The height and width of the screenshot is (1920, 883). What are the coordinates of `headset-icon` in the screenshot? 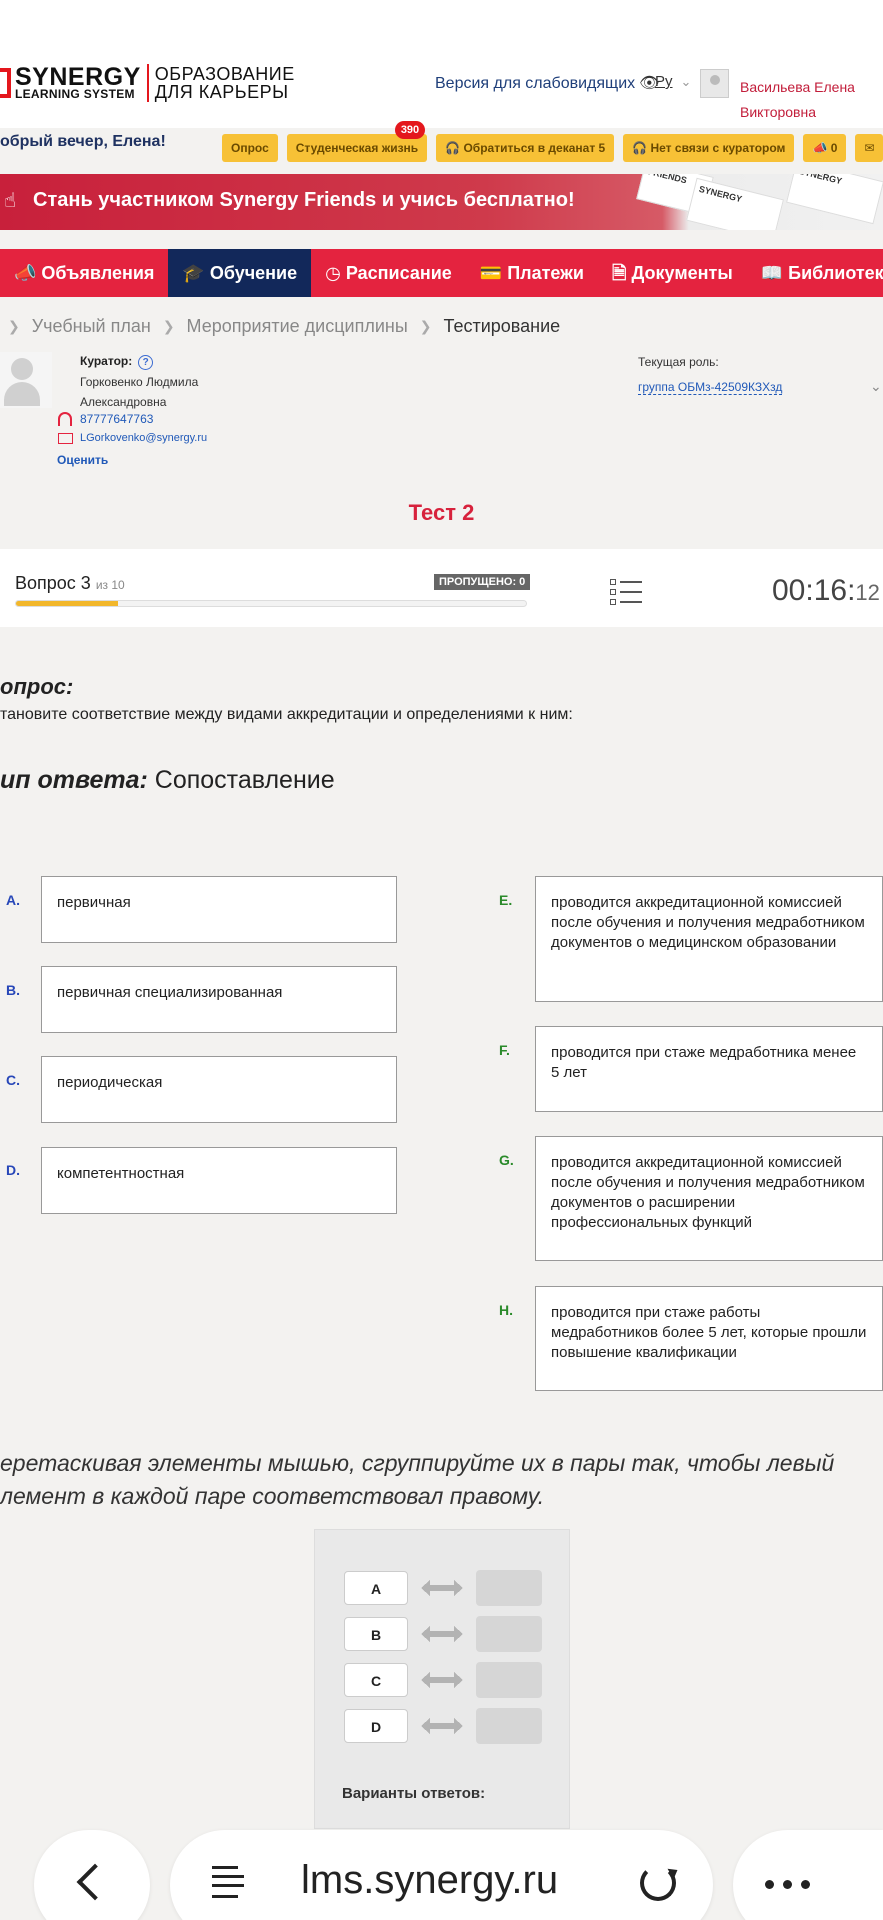 It's located at (65, 419).